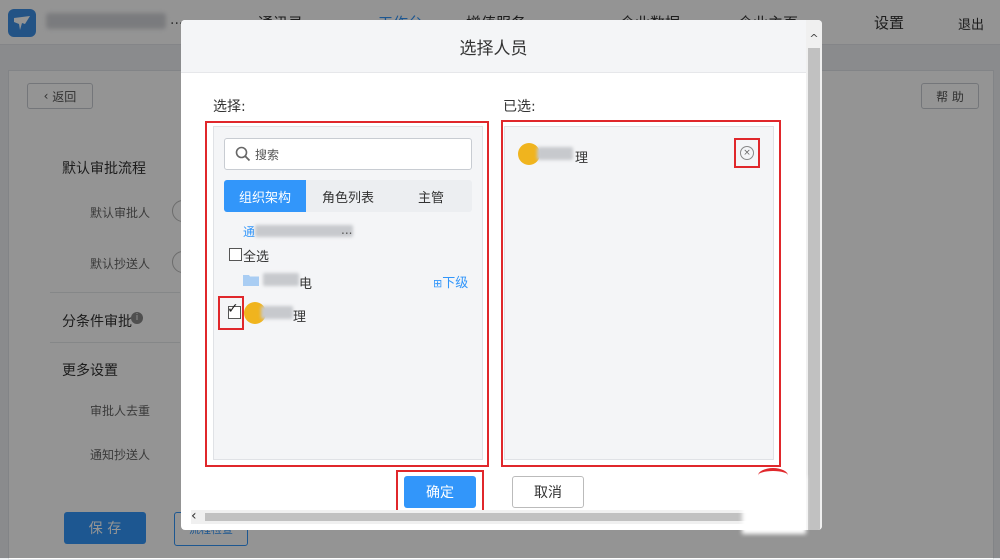 This screenshot has height=560, width=1000. I want to click on folder-icon, so click(251, 280).